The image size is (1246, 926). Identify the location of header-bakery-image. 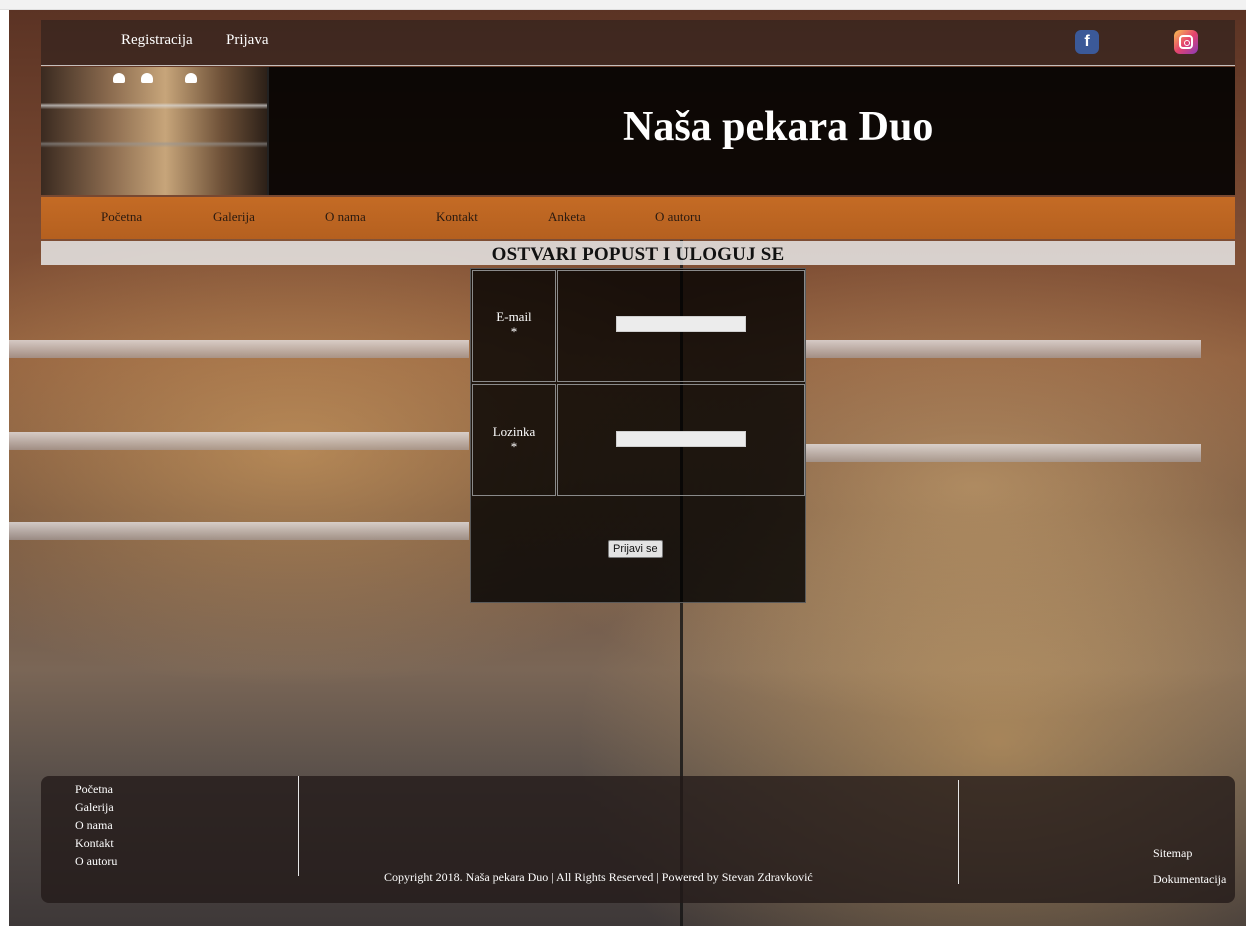
(155, 131).